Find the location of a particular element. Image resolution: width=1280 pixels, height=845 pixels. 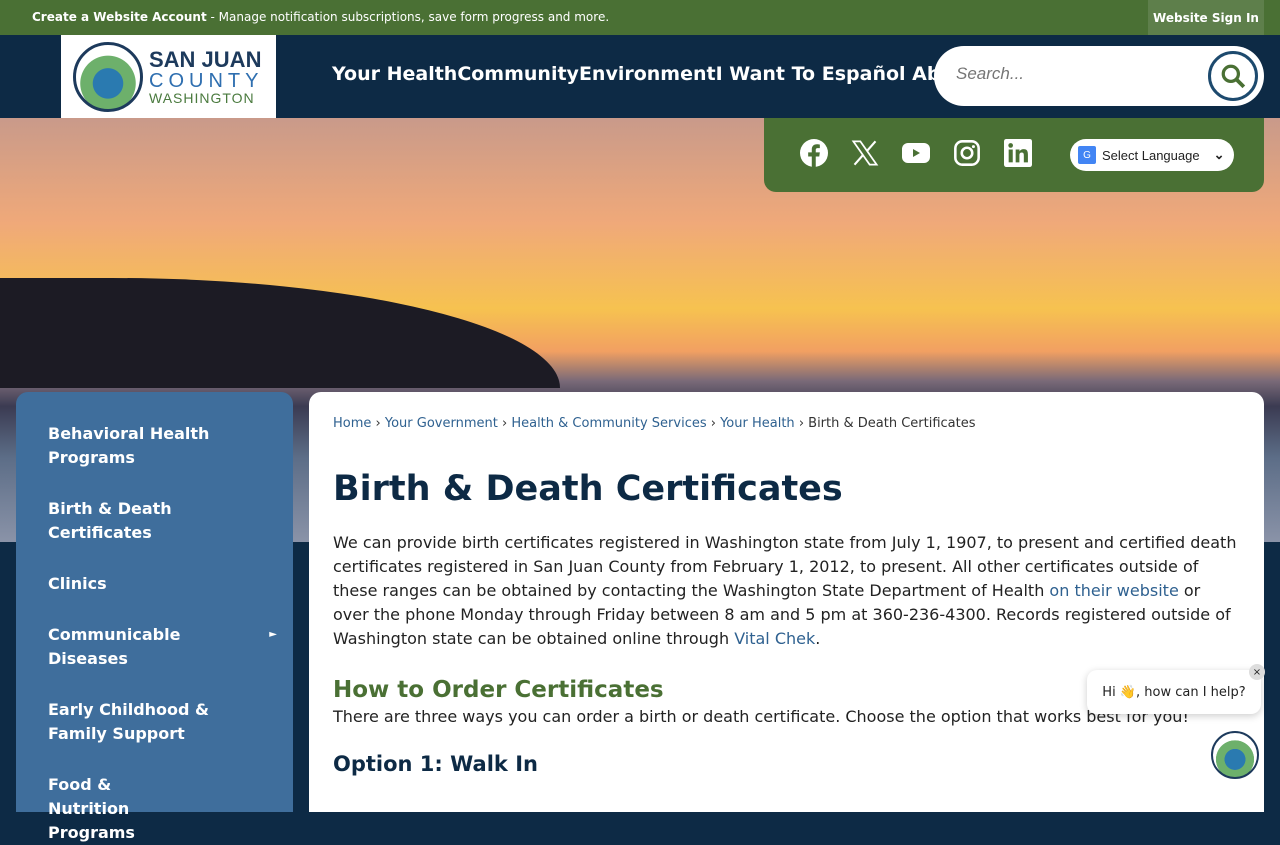

sidebar-item-label: Behavioral Health Programs is located at coordinates (129, 445).